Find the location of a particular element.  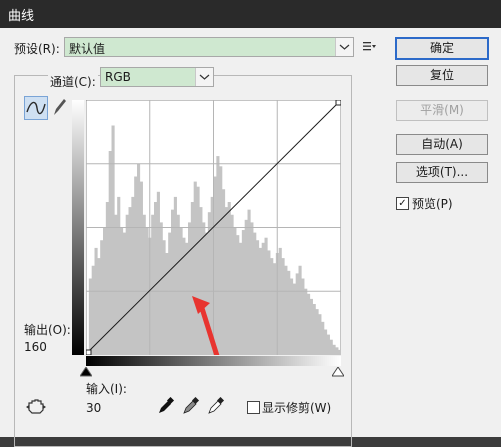

curve-tool-icon is located at coordinates (36, 108).